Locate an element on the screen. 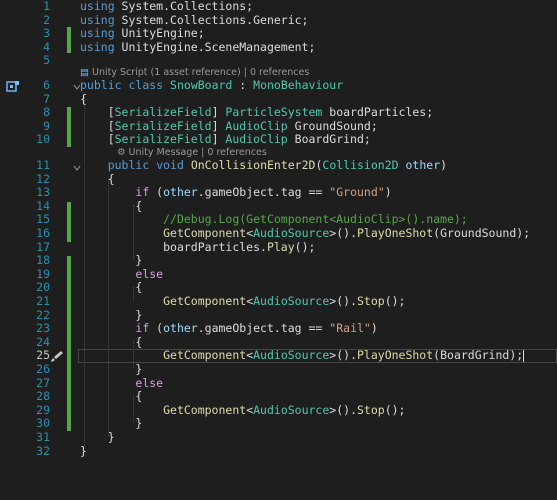 The height and width of the screenshot is (500, 557). code-text: UnityEngine.SceneManagement; is located at coordinates (215, 46).